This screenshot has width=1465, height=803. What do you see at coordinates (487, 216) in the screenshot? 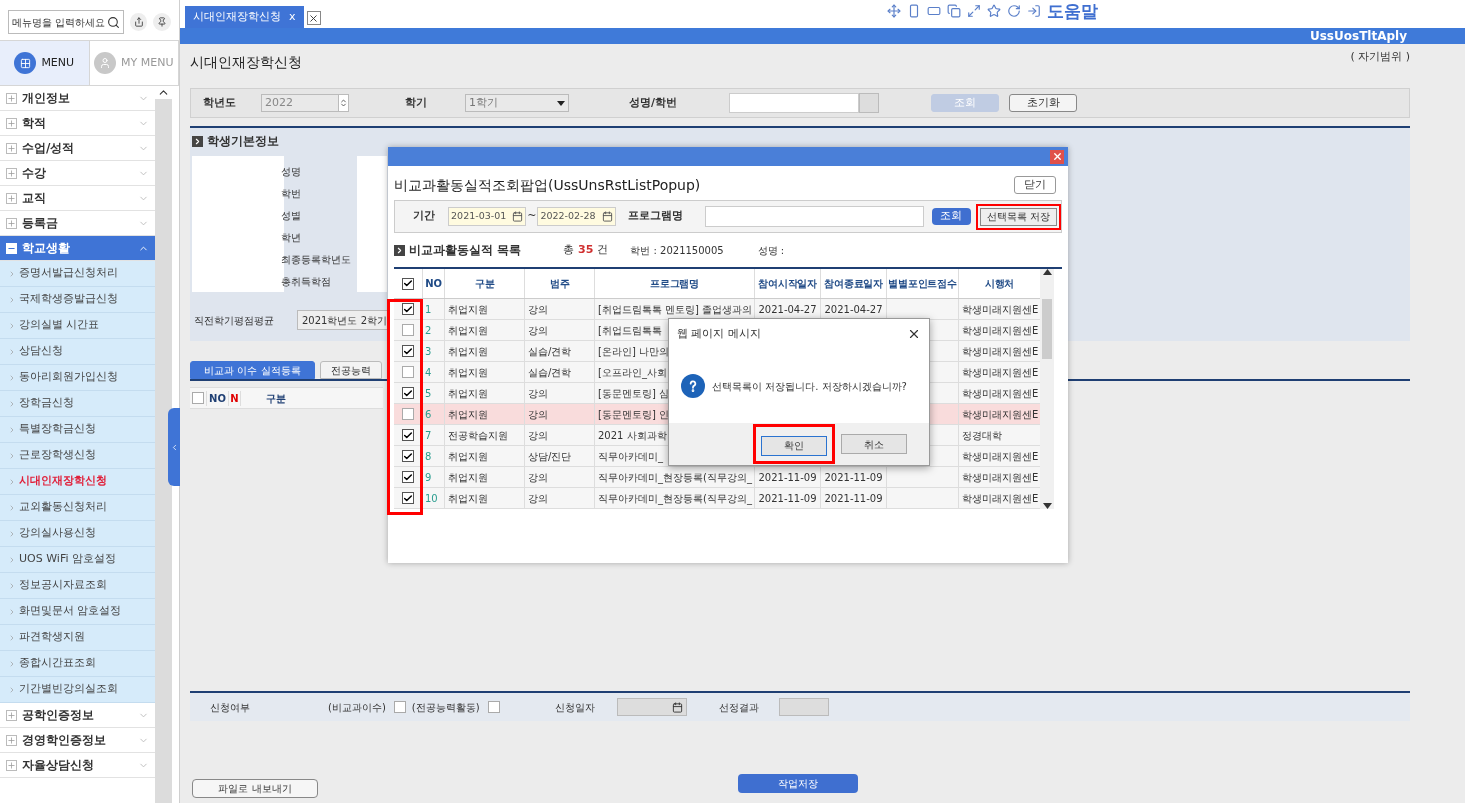
I see `date-field: 2021-03-01` at bounding box center [487, 216].